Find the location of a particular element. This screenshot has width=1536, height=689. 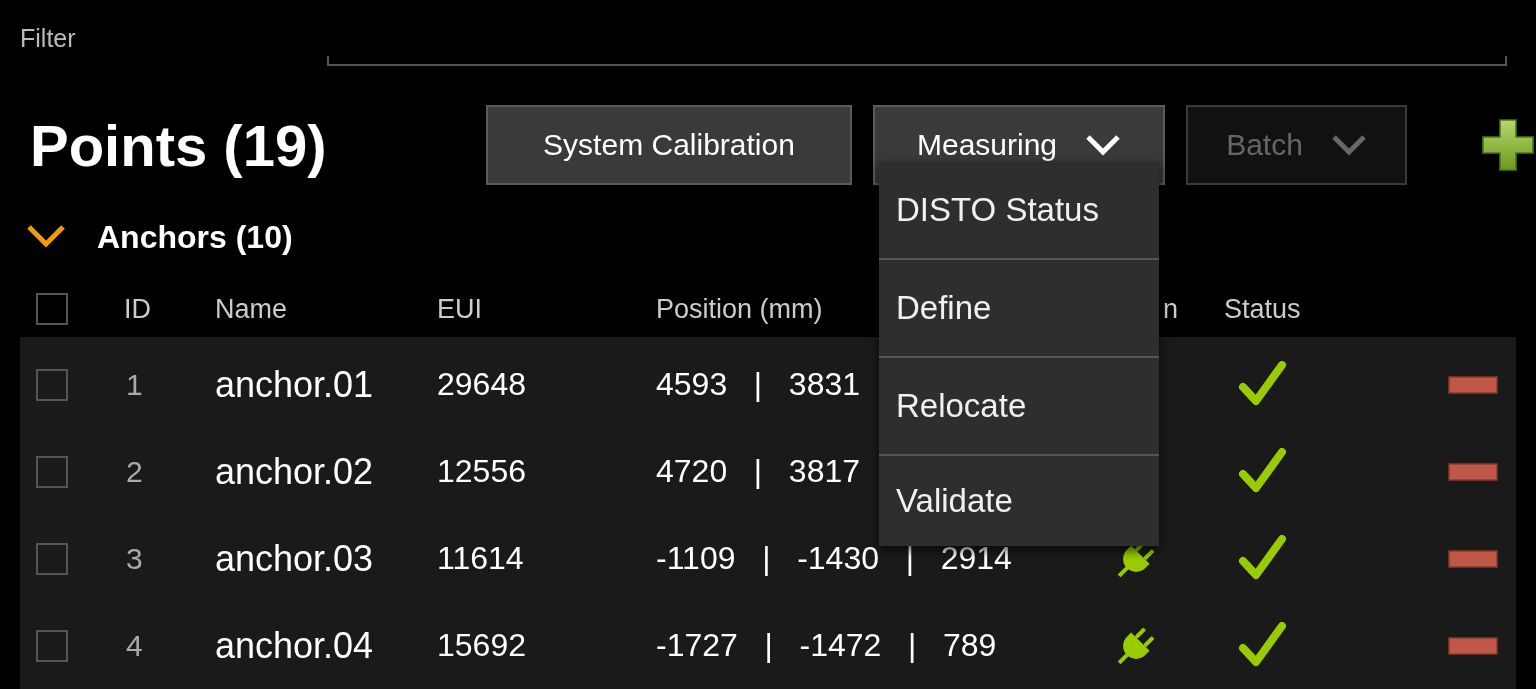

column-header: EUI is located at coordinates (459, 309).